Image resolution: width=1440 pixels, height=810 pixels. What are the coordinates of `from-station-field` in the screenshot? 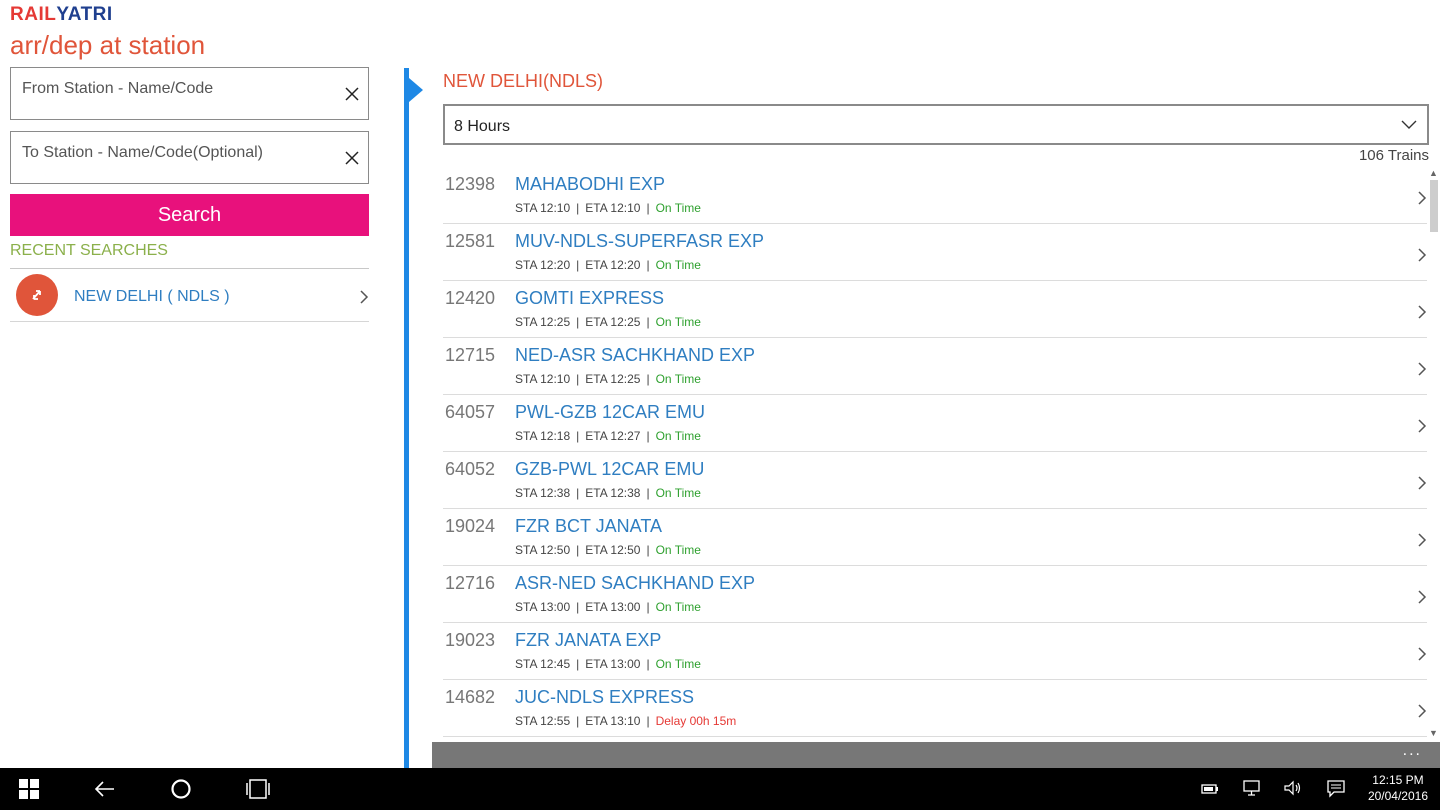 It's located at (189, 93).